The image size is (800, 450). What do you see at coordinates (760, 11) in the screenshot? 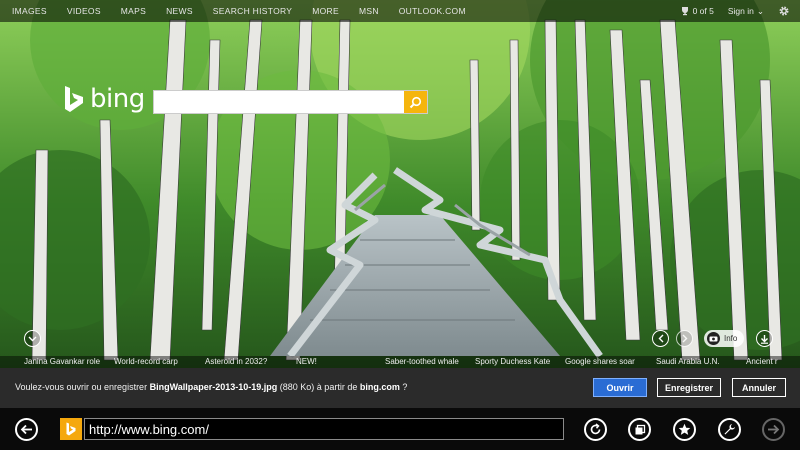
I see `chevron-down-icon: ⌄` at bounding box center [760, 11].